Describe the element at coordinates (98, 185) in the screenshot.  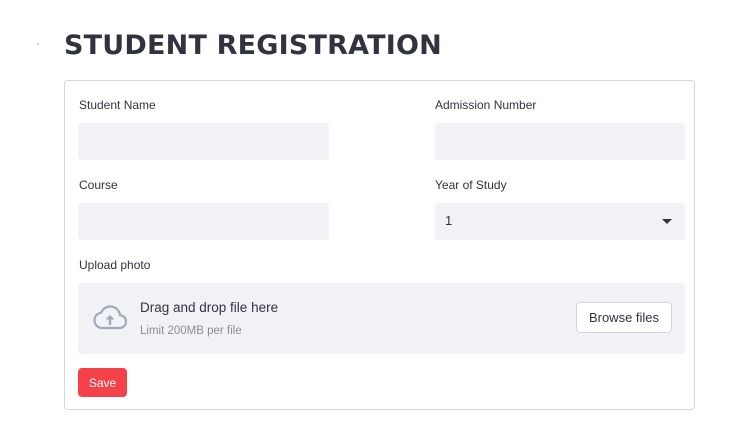
I see `course-label: Course` at that location.